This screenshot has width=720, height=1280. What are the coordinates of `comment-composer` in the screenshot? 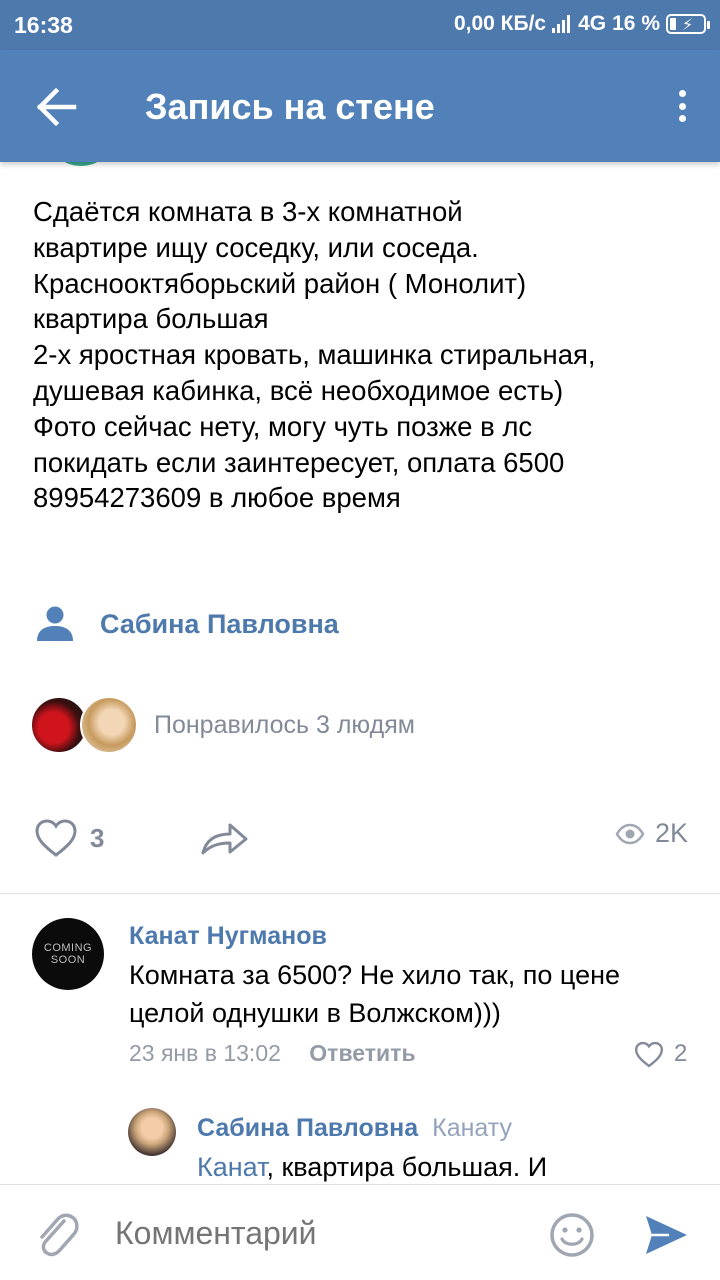 It's located at (360, 1232).